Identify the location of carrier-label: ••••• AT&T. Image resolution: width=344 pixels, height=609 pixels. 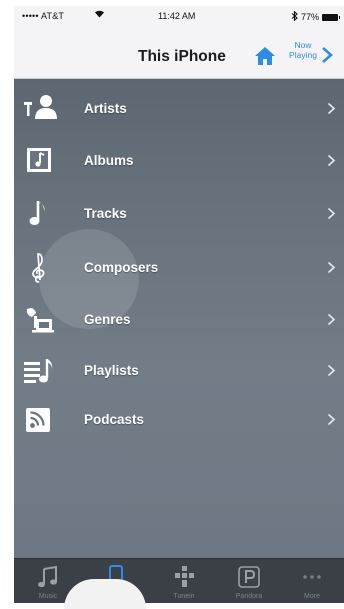
(43, 16).